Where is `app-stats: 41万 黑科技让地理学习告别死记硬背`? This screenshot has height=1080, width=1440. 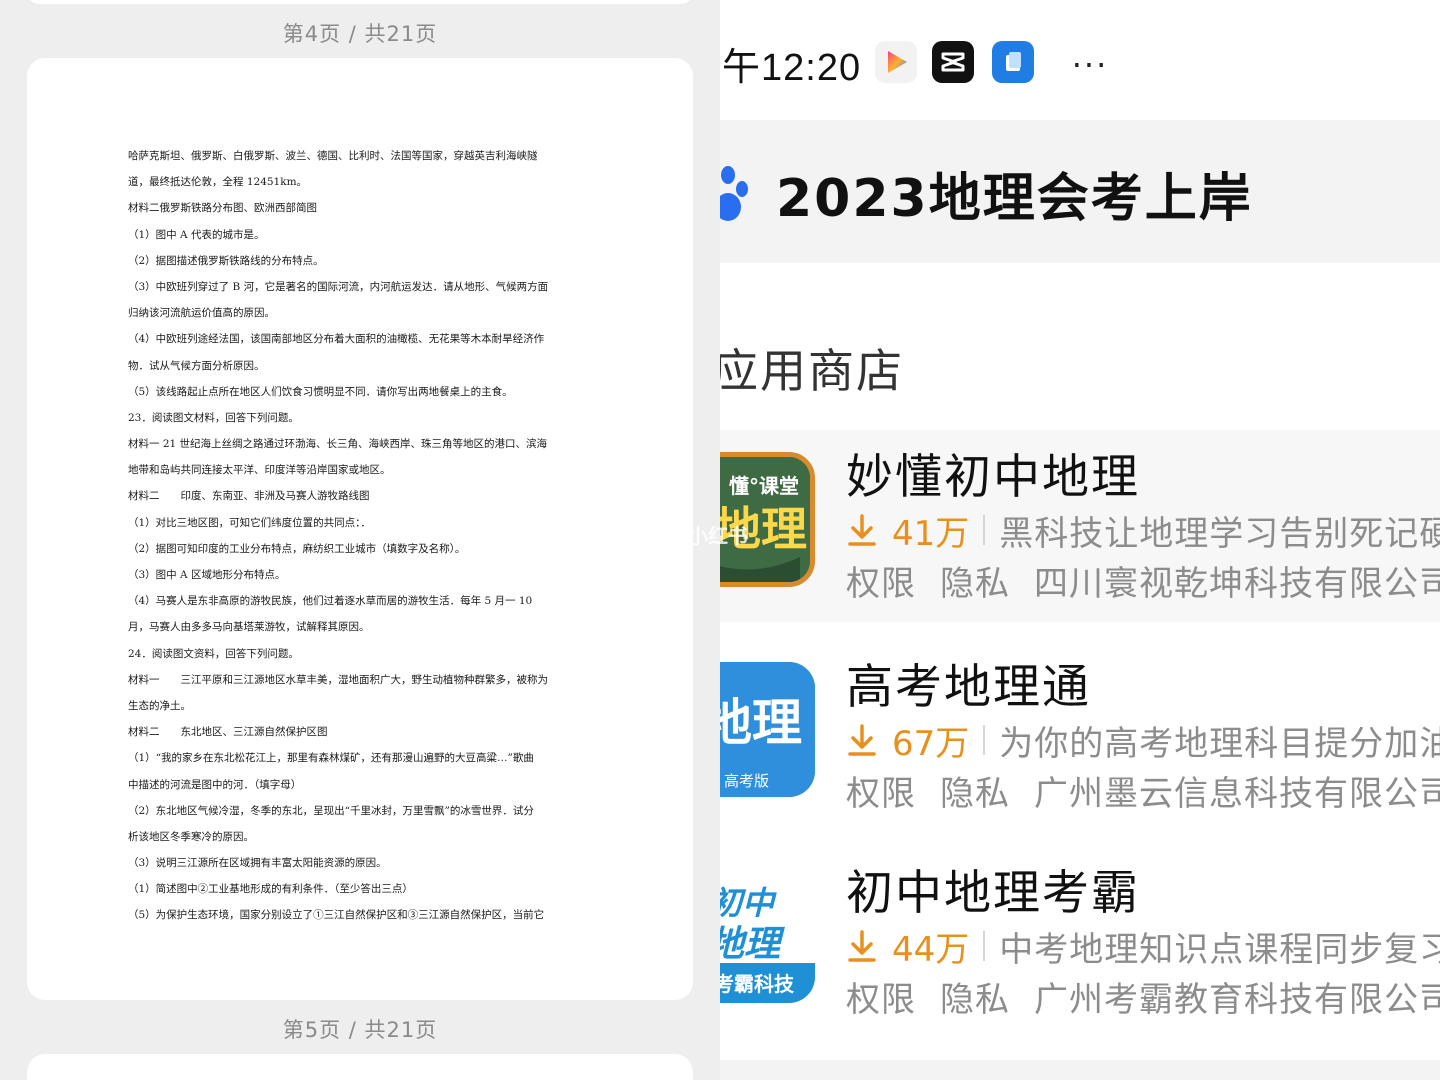 app-stats: 41万 黑科技让地理学习告别死记硬背 is located at coordinates (1143, 531).